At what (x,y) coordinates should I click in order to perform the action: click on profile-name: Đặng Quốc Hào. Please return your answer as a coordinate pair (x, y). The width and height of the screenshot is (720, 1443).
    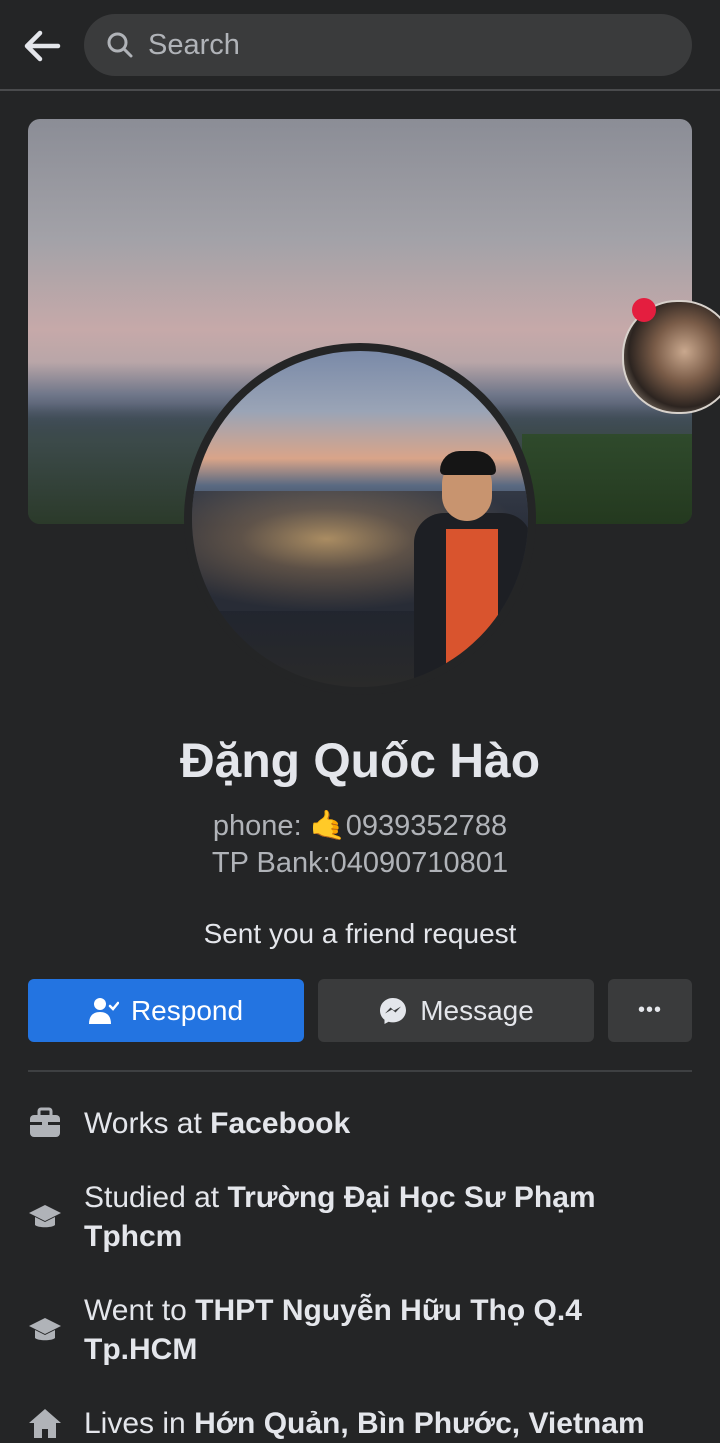
    Looking at the image, I should click on (360, 761).